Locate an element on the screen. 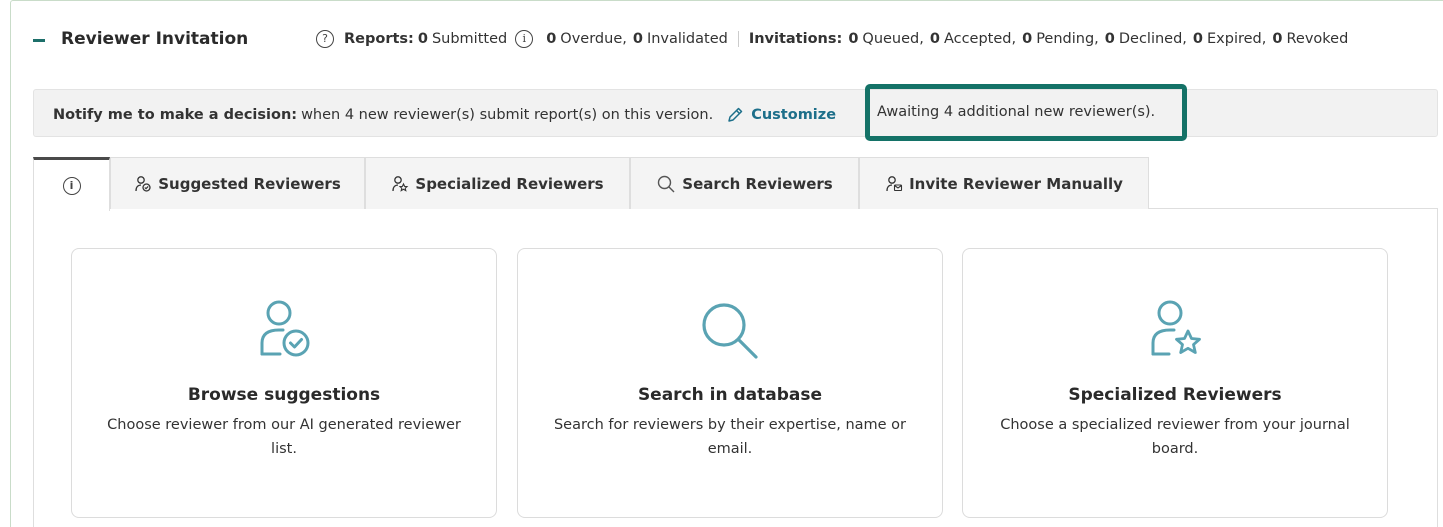  customize-label: Customize is located at coordinates (794, 115).